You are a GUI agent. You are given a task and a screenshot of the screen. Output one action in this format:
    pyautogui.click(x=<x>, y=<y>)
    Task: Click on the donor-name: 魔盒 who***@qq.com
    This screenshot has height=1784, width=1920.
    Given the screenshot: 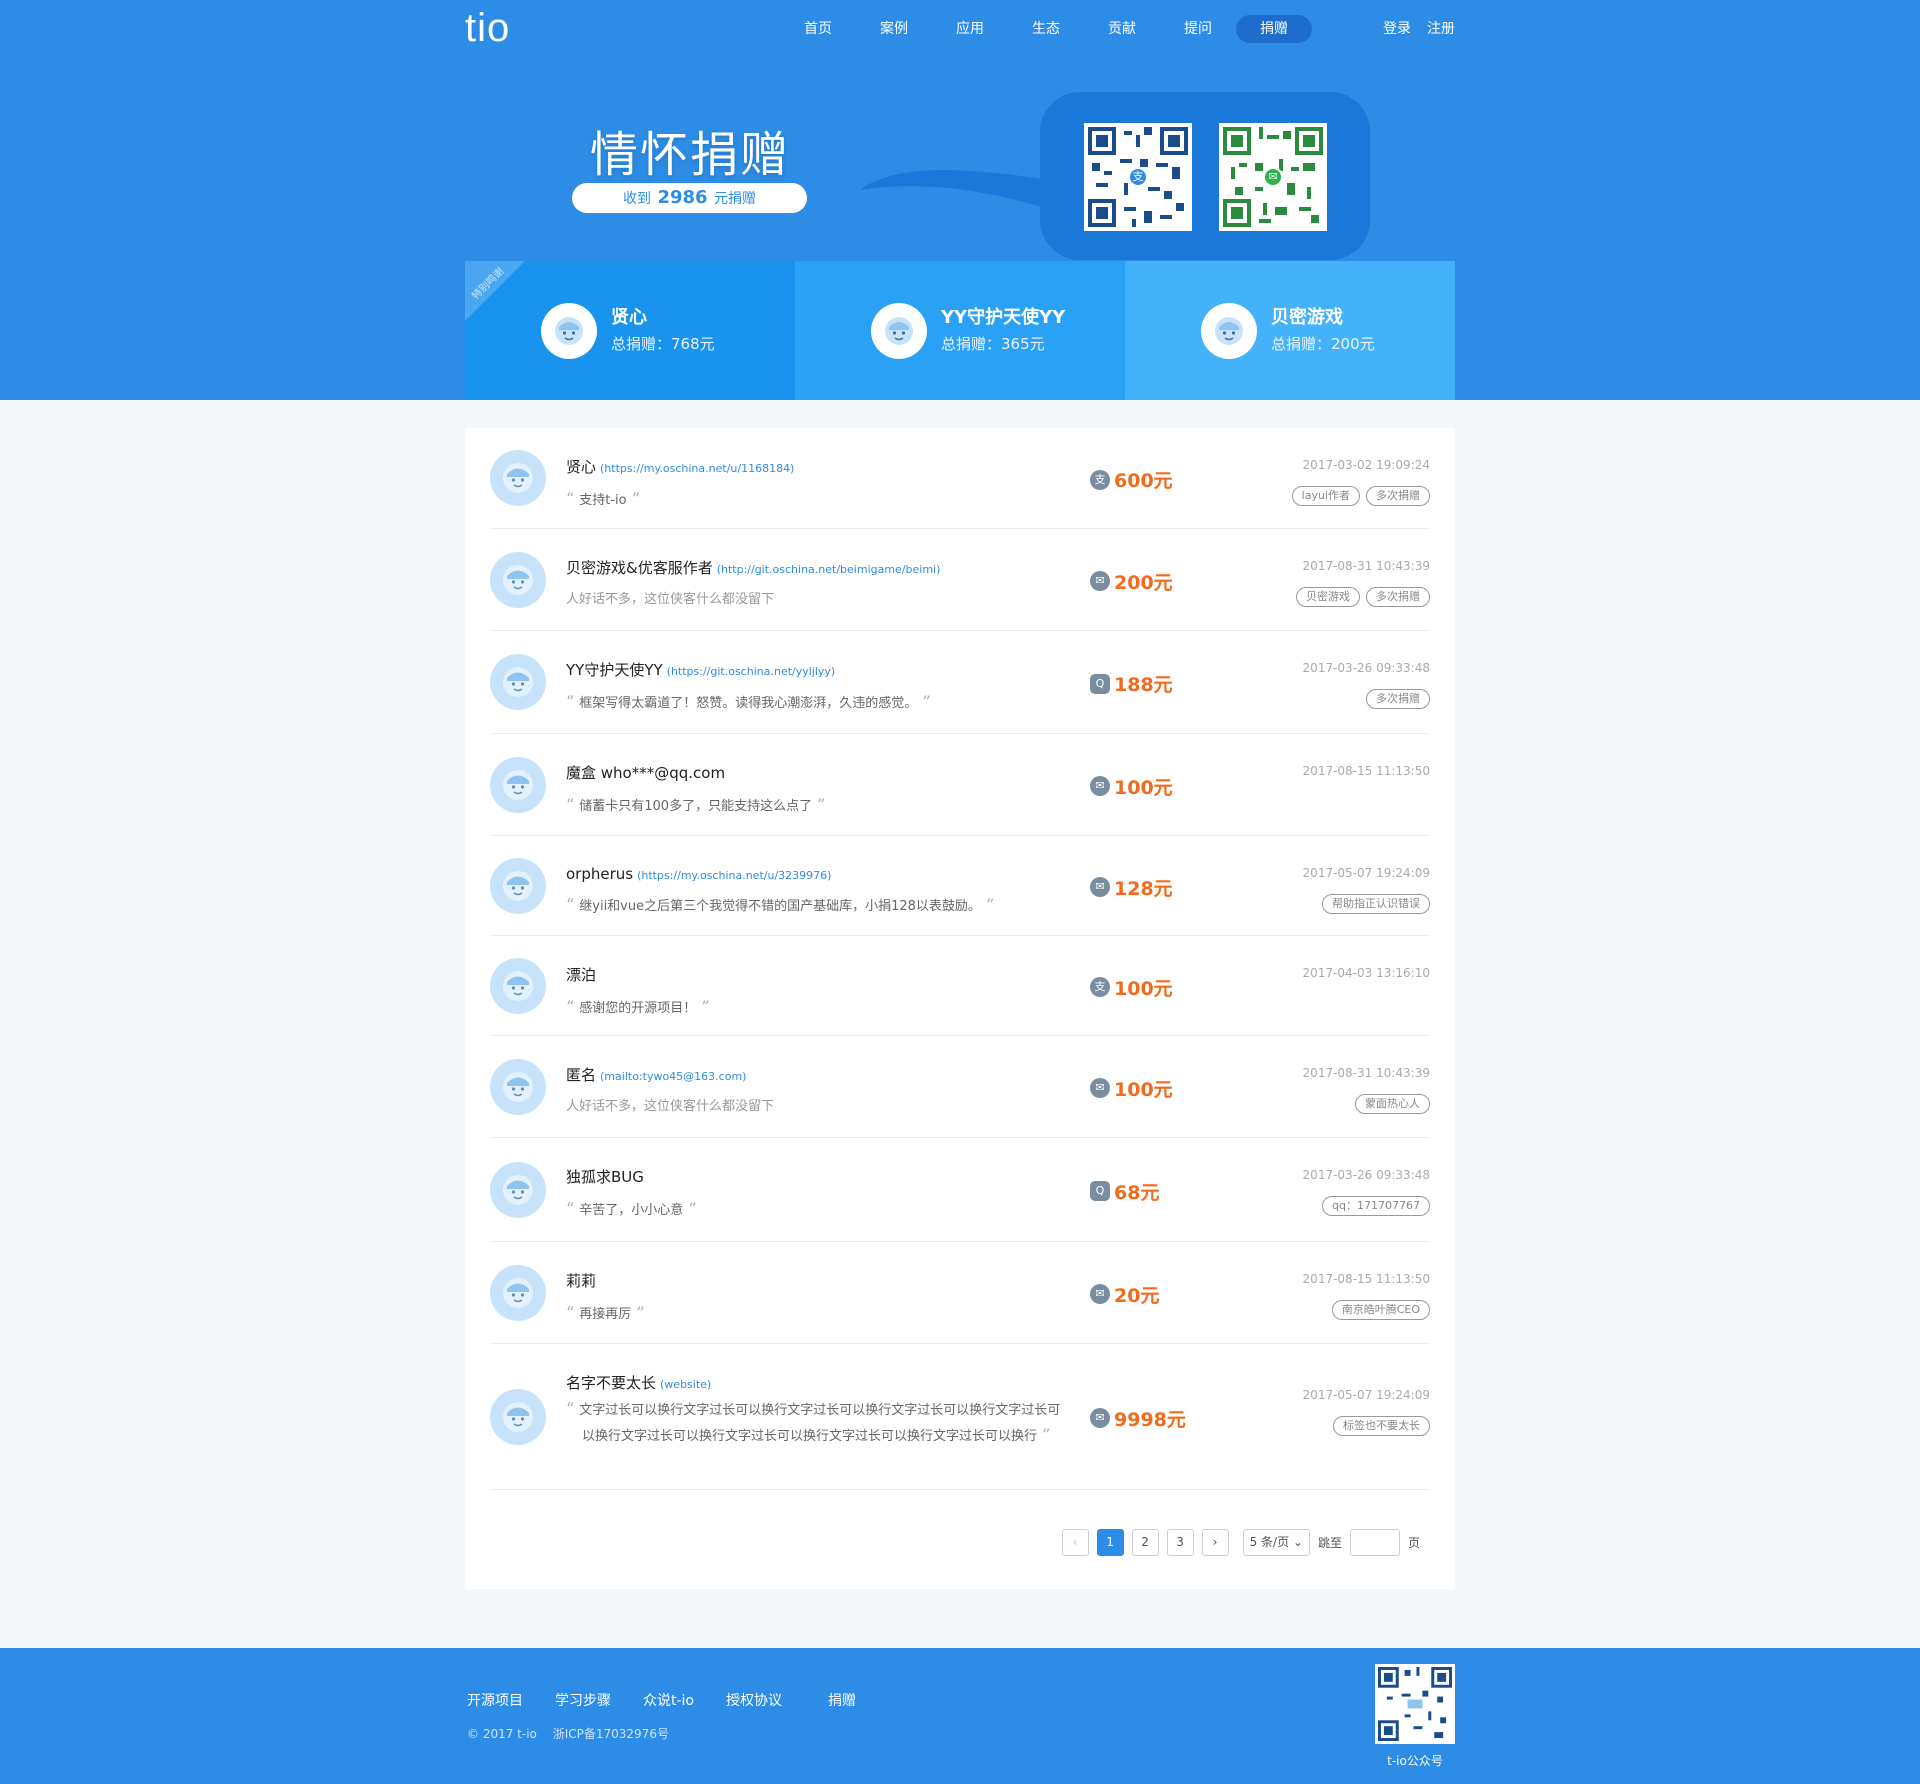 What is the action you would take?
    pyautogui.click(x=646, y=773)
    